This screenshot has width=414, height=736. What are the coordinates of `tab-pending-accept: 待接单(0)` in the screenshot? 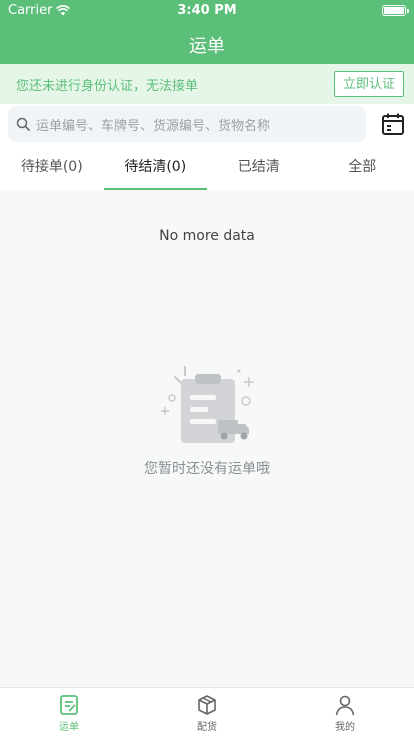 It's located at (52, 167).